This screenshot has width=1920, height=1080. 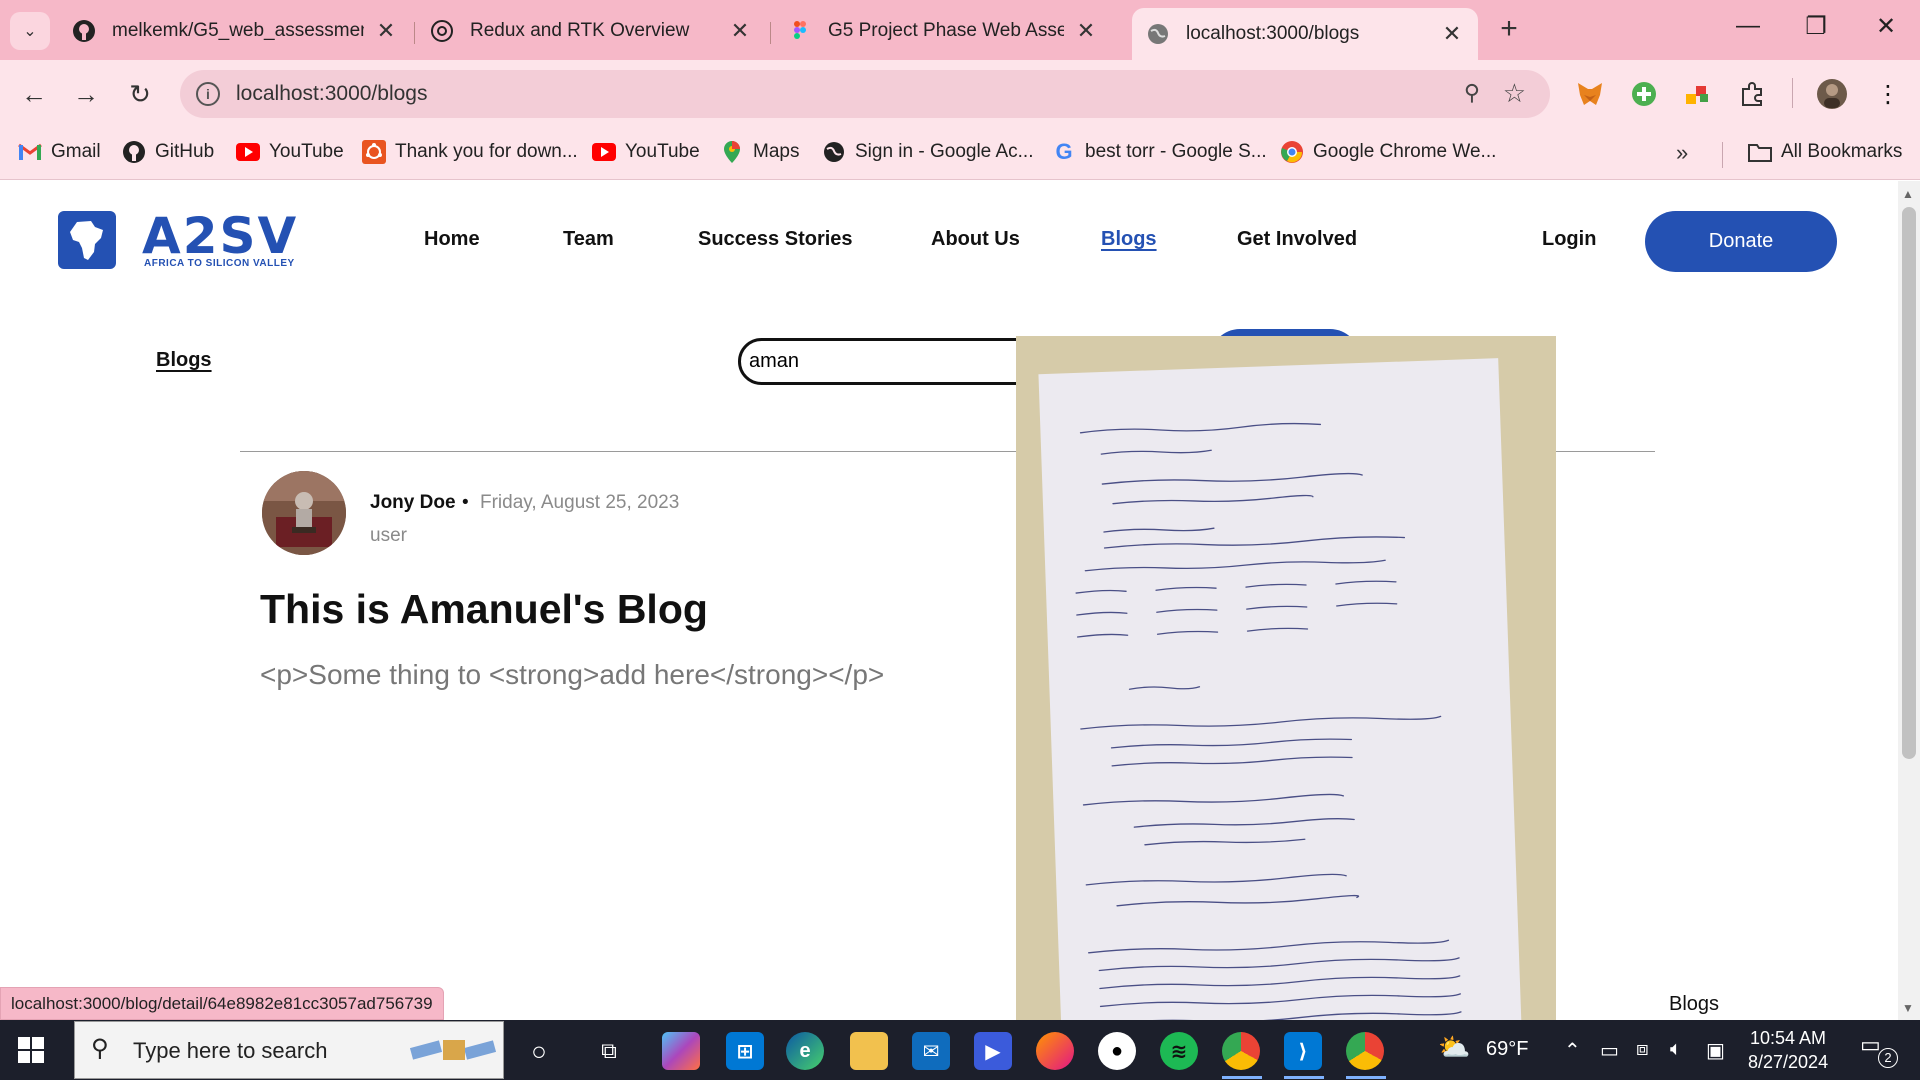 I want to click on edge-icon: e, so click(x=805, y=1051).